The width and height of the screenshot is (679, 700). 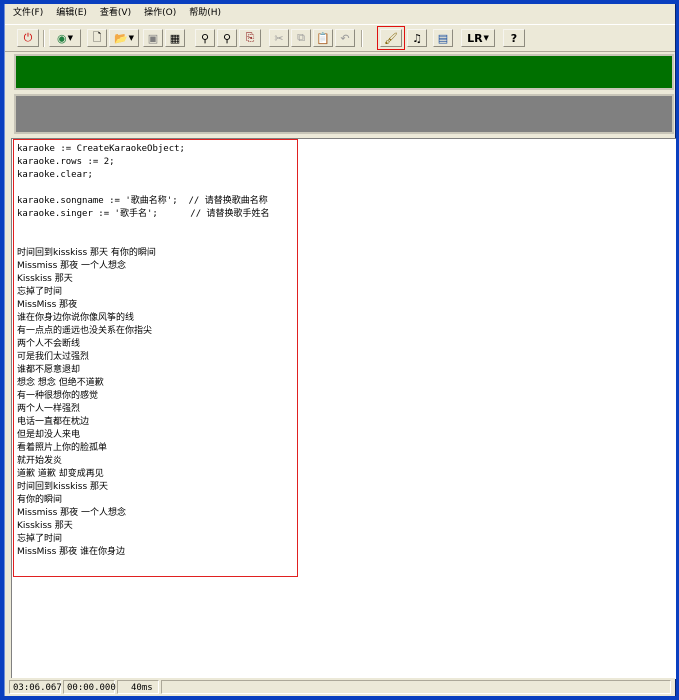 What do you see at coordinates (475, 38) in the screenshot?
I see `lr-label: LR` at bounding box center [475, 38].